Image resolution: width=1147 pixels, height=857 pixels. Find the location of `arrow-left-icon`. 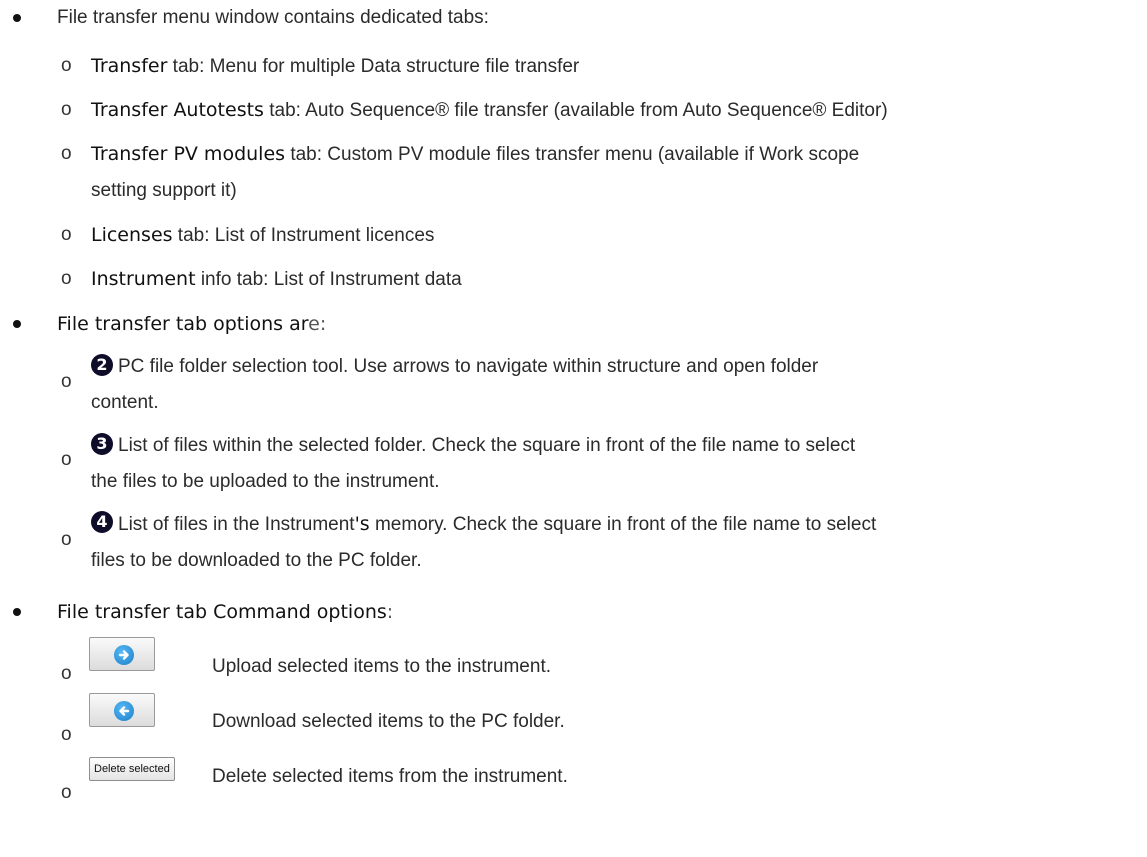

arrow-left-icon is located at coordinates (124, 711).